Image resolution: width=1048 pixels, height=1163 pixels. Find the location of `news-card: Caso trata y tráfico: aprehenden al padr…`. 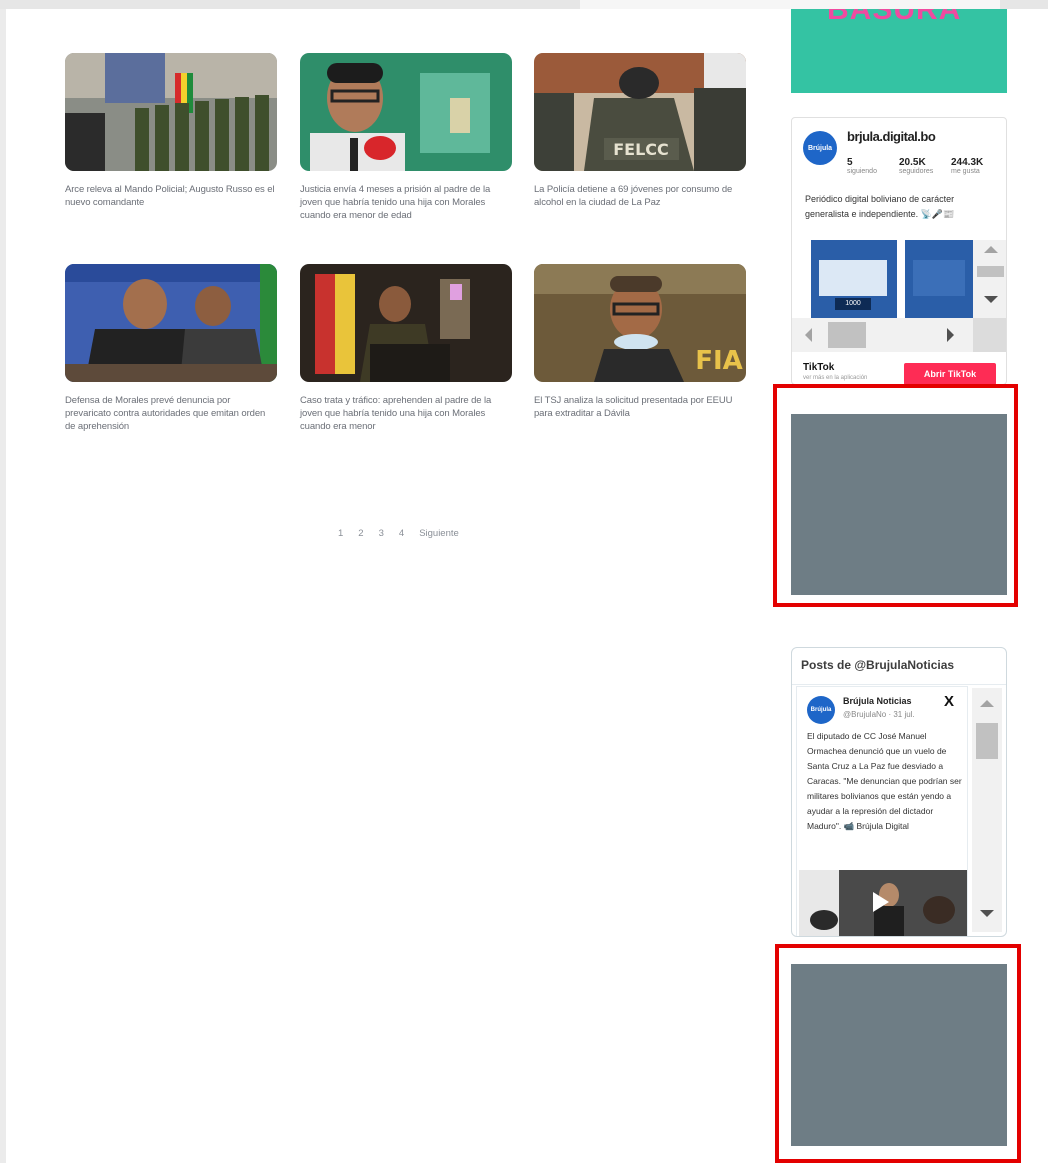

news-card: Caso trata y tráfico: aprehenden al padr… is located at coordinates (406, 348).